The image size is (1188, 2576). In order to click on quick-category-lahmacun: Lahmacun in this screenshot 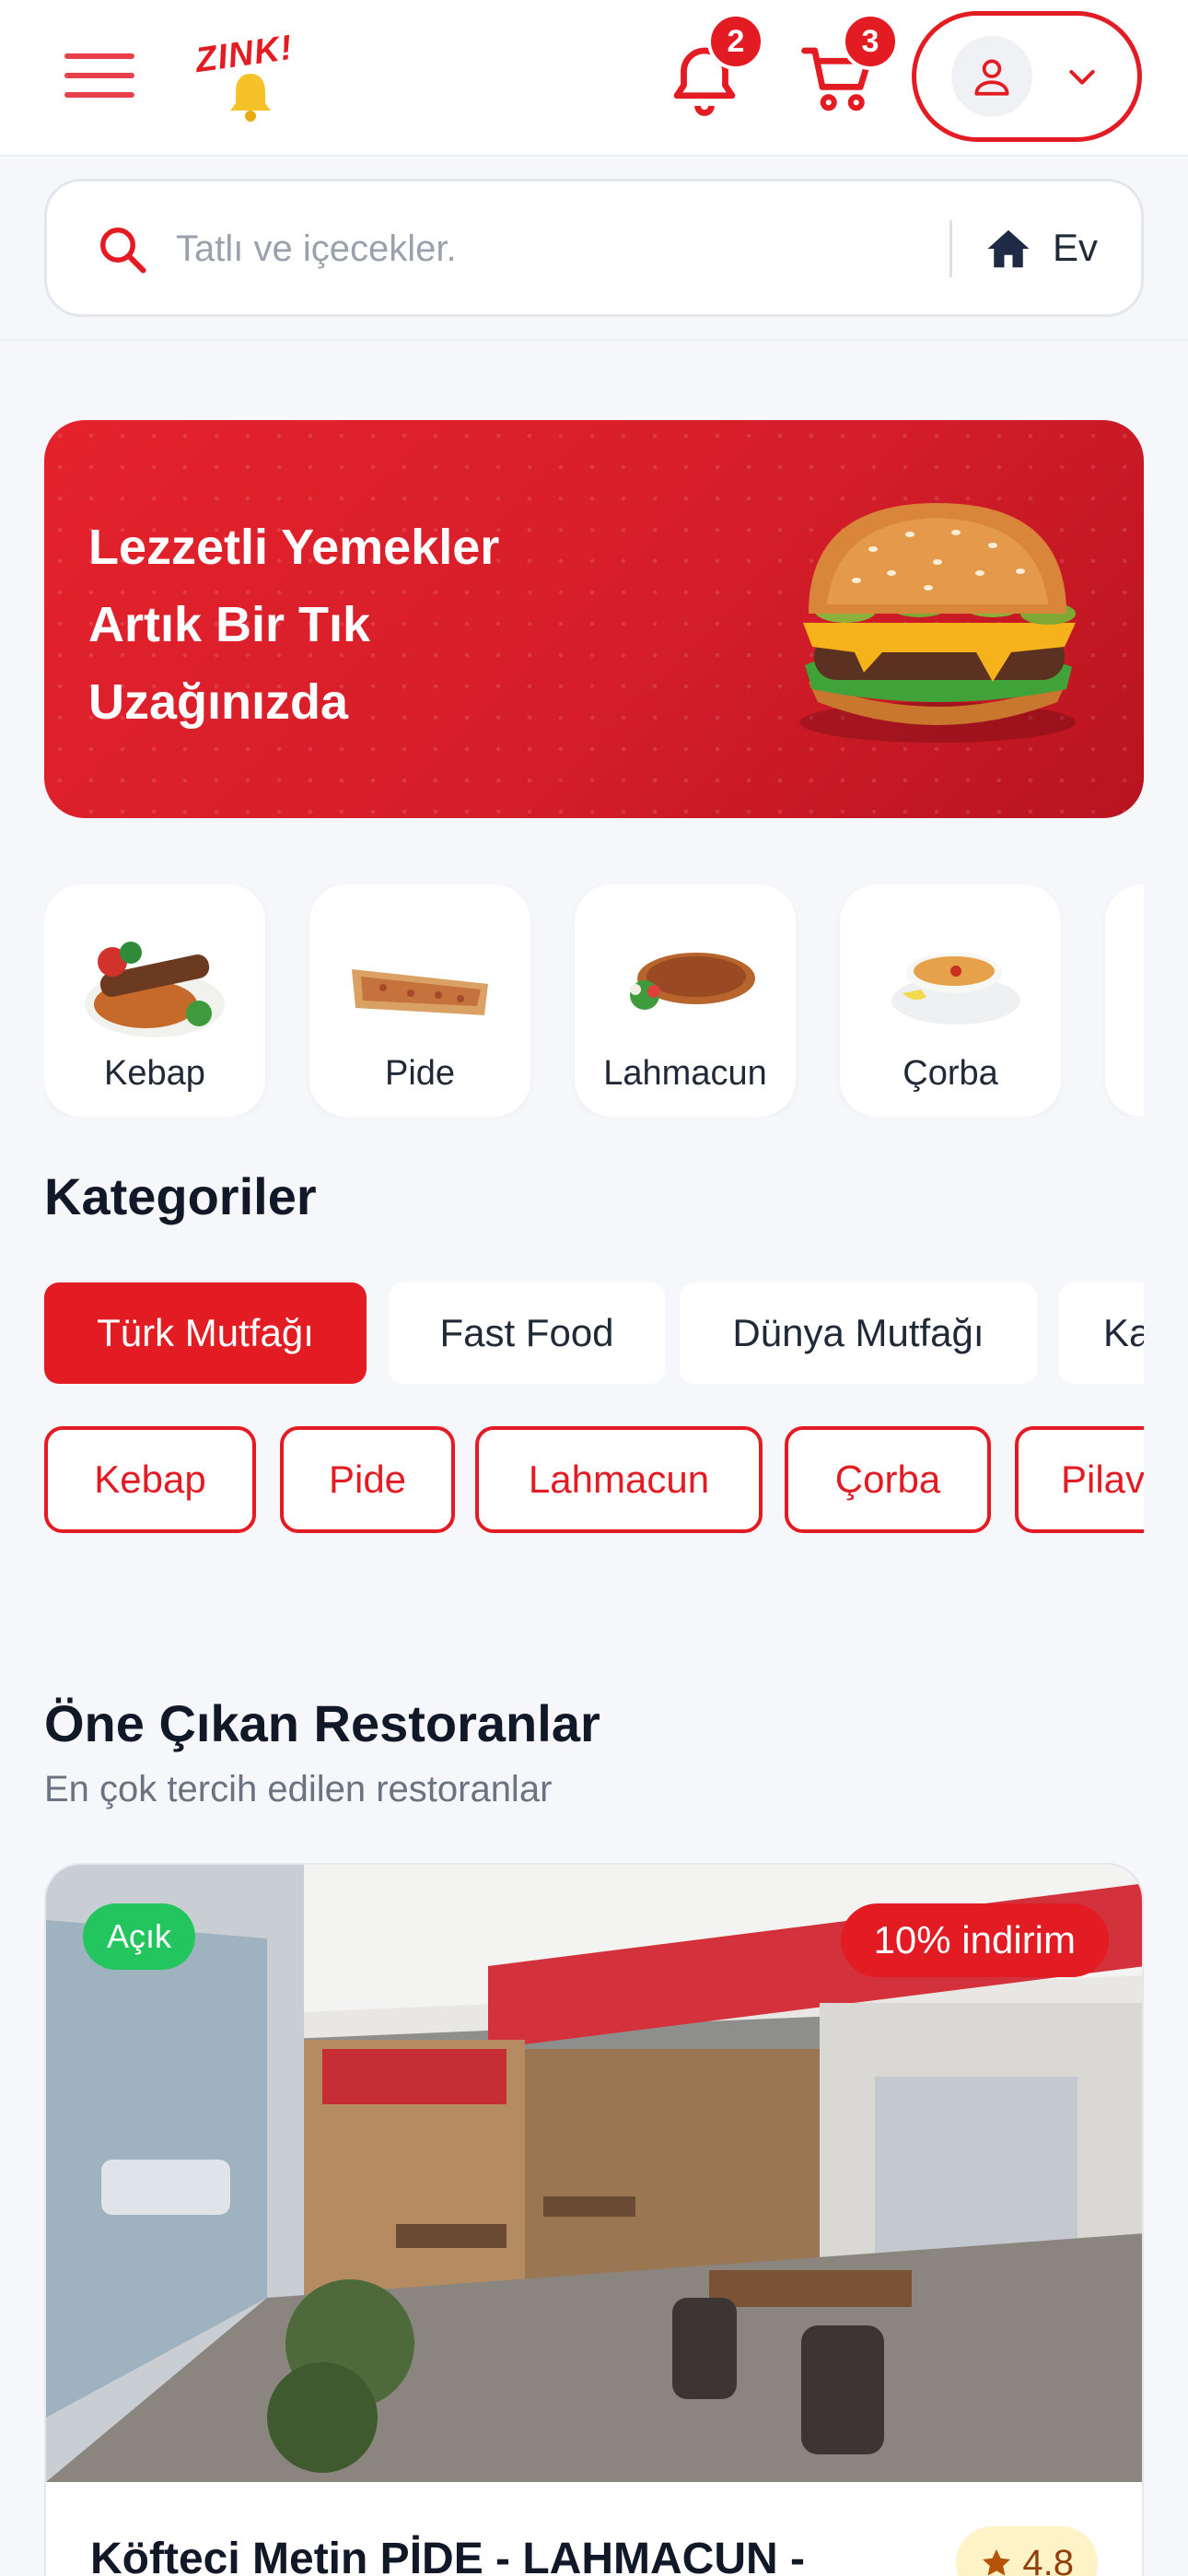, I will do `click(685, 1000)`.